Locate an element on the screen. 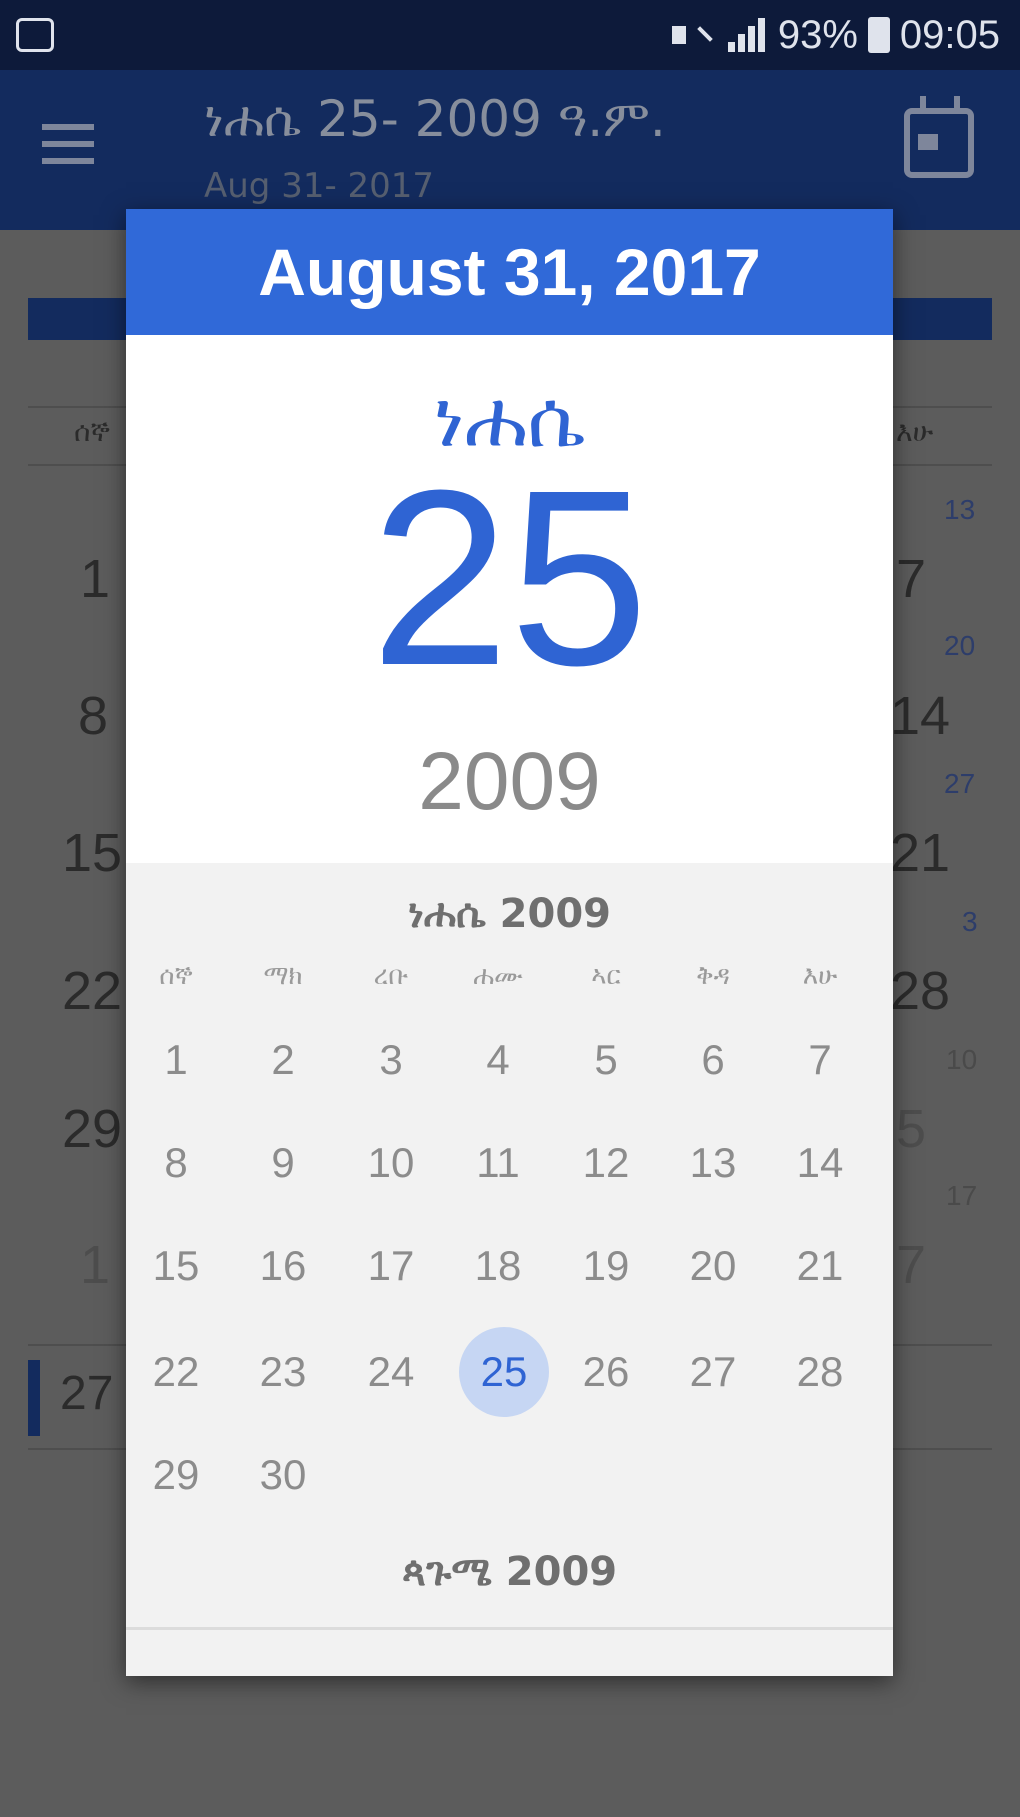 The image size is (1020, 1817). day-cell: 1 is located at coordinates (176, 1060).